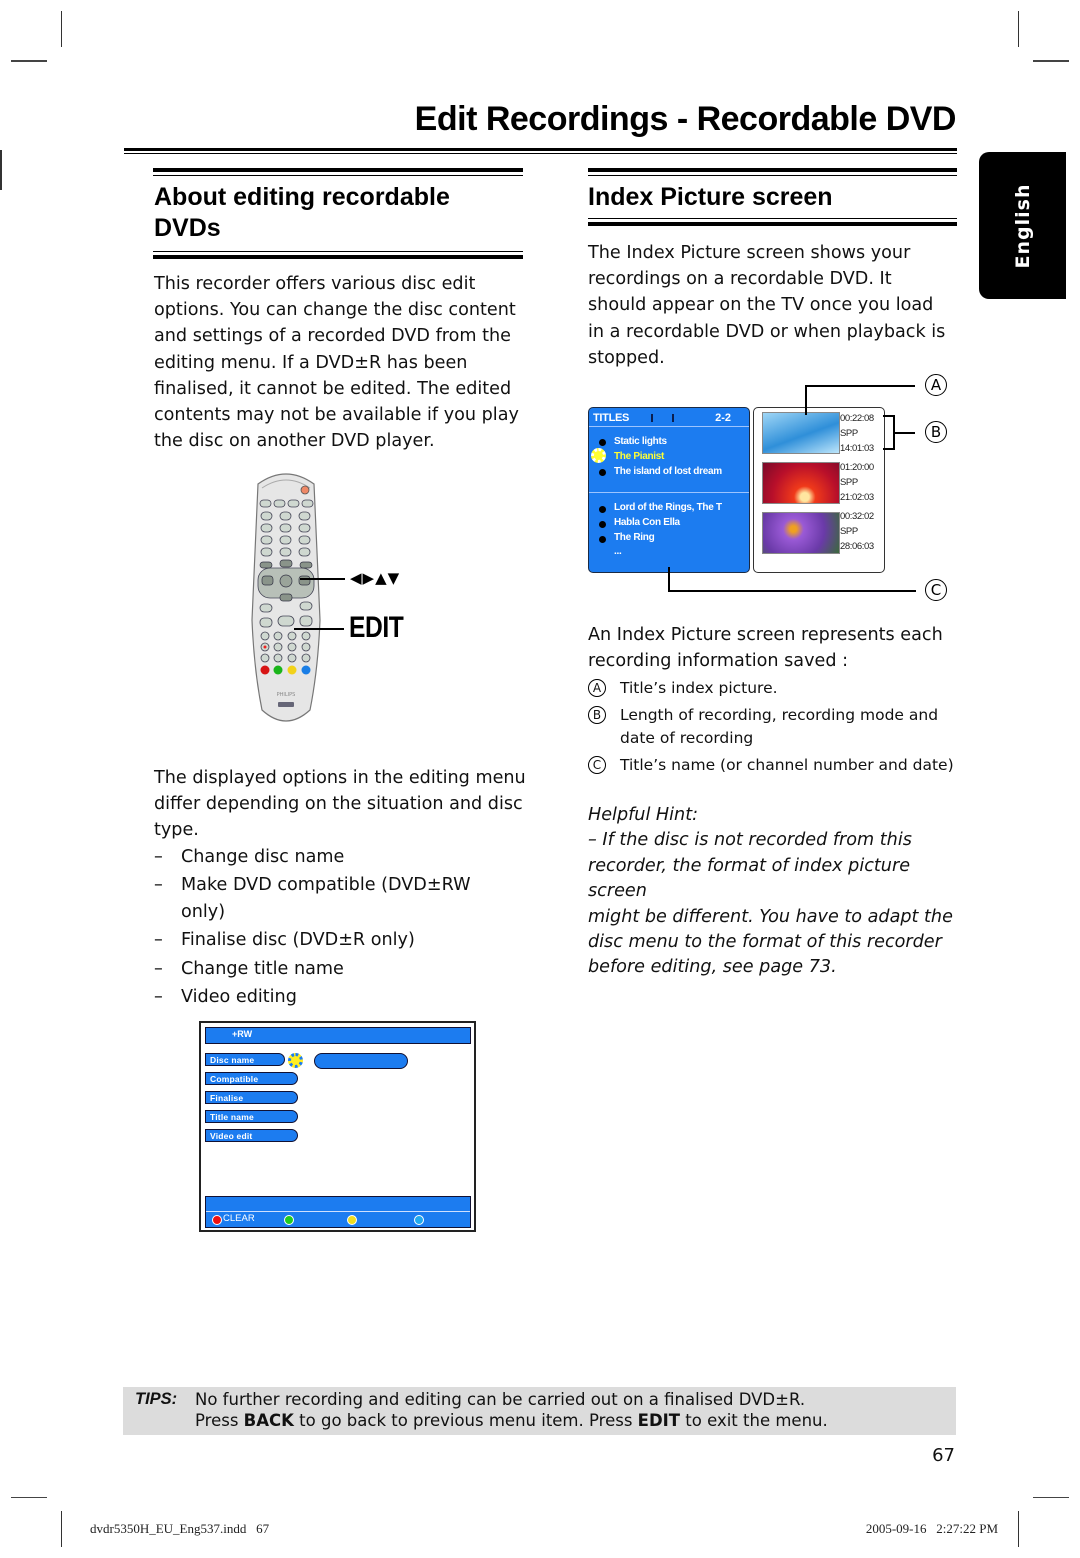 This screenshot has width=1080, height=1558. What do you see at coordinates (361, 1061) in the screenshot?
I see `disc-name-field` at bounding box center [361, 1061].